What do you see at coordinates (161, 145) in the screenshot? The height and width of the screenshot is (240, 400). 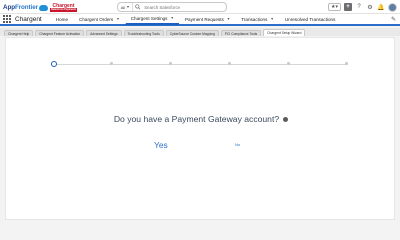 I see `yes-button: Yes` at bounding box center [161, 145].